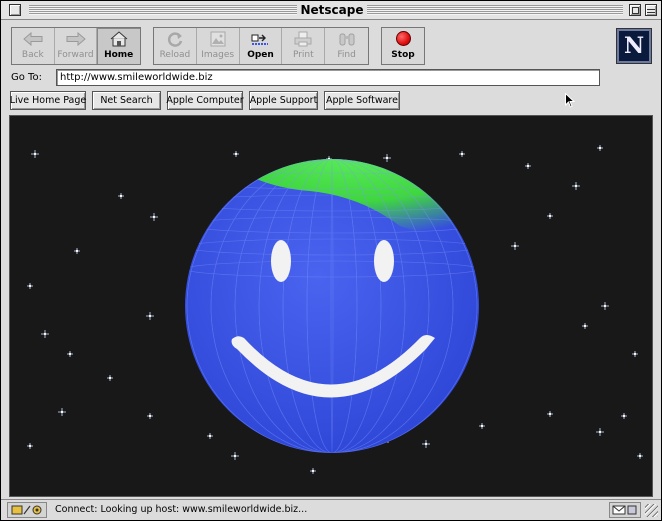 The width and height of the screenshot is (662, 521). What do you see at coordinates (119, 55) in the screenshot?
I see `home-label: Home` at bounding box center [119, 55].